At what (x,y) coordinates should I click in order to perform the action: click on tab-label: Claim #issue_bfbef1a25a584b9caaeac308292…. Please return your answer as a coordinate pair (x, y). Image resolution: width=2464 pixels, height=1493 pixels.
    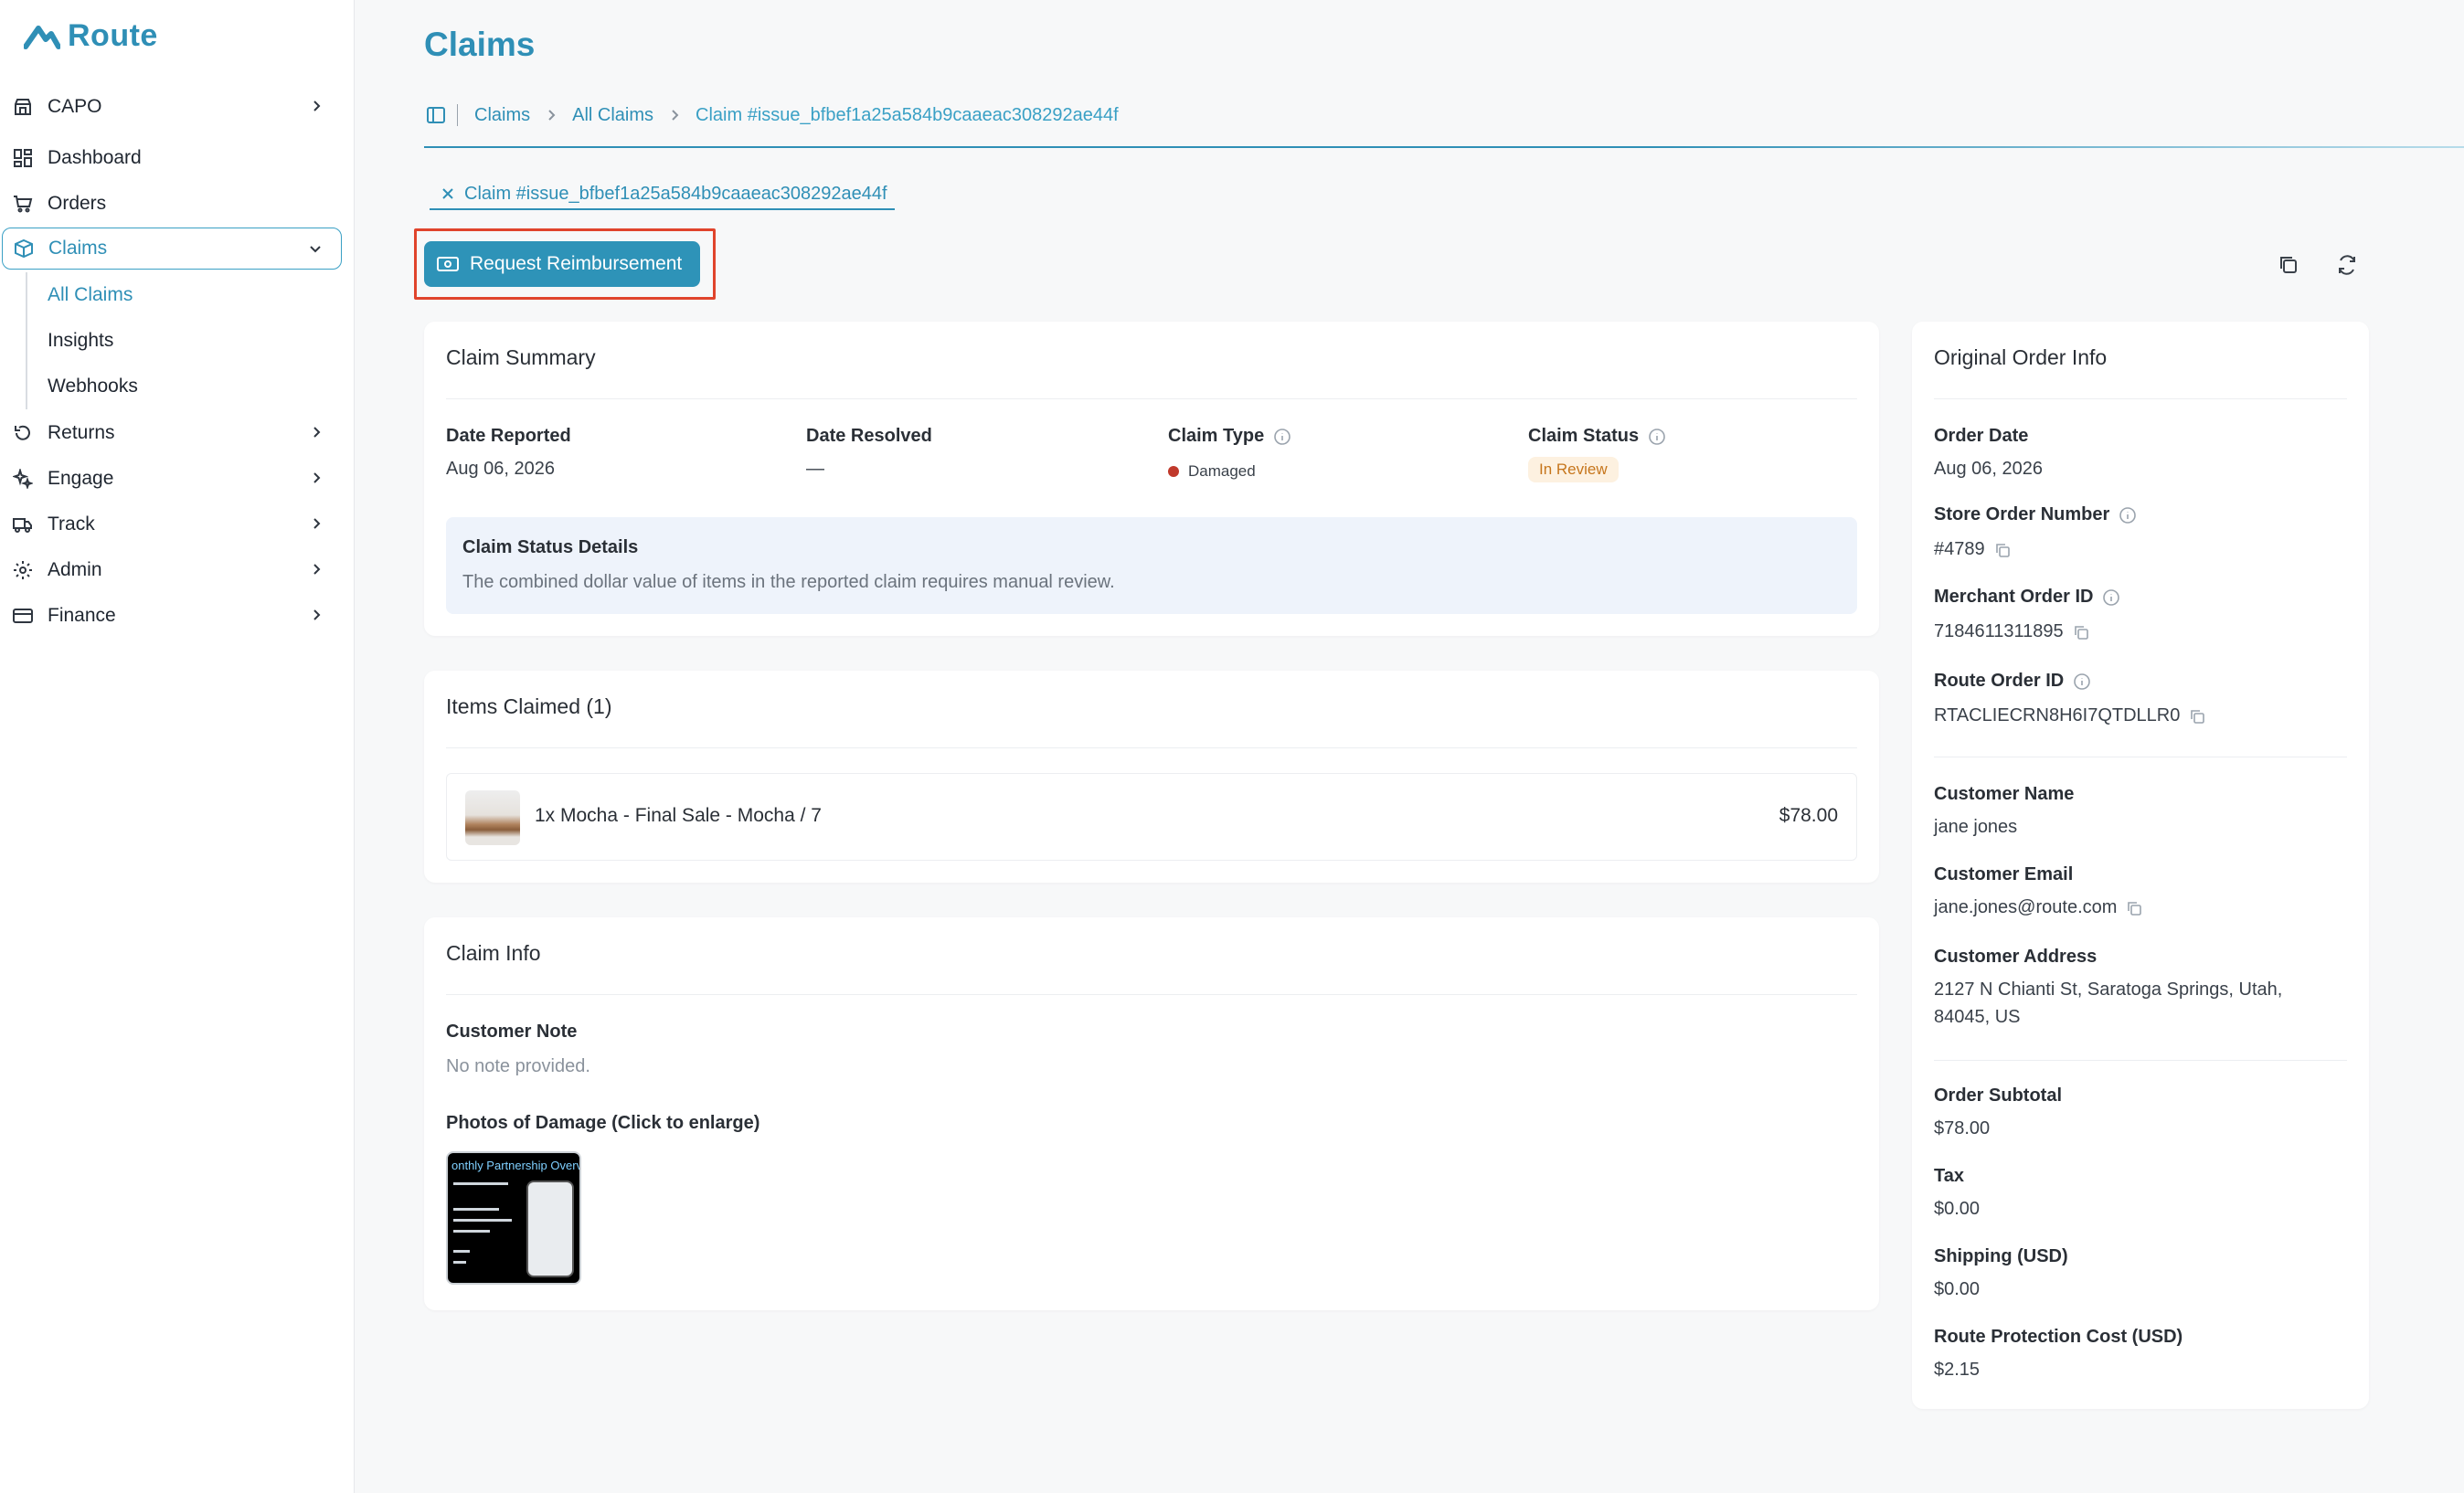
    Looking at the image, I should click on (675, 193).